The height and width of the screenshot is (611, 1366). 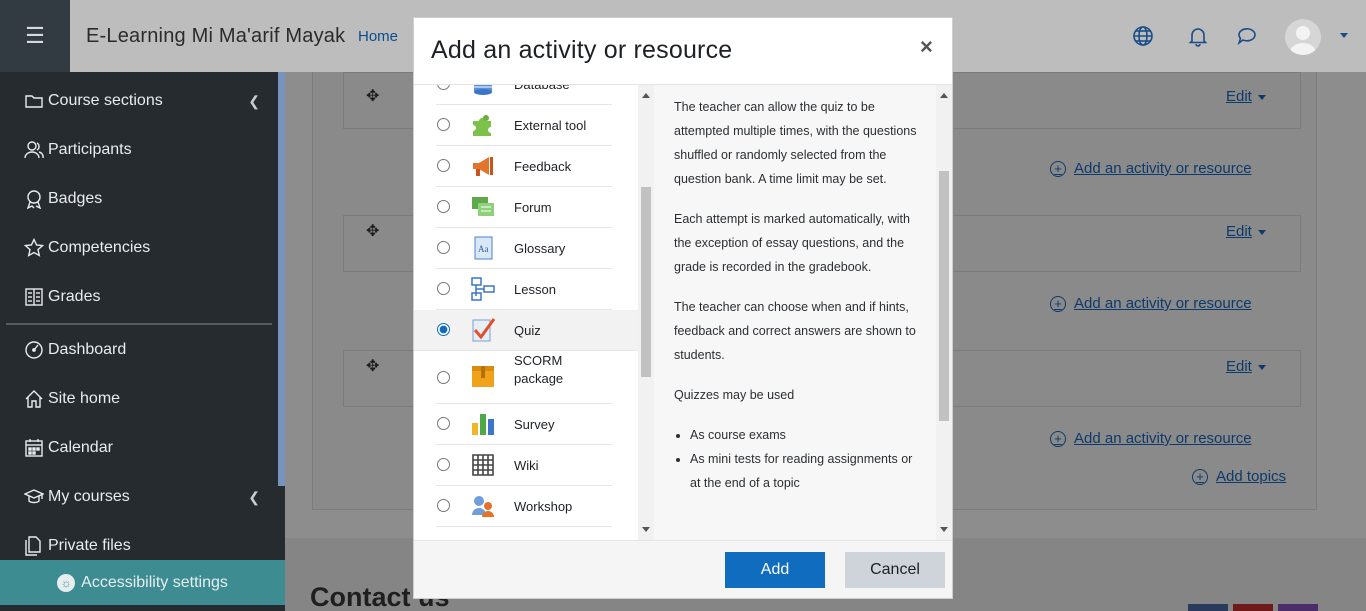 I want to click on sidebar-item-course-sections: Course sections ❮, so click(x=144, y=101).